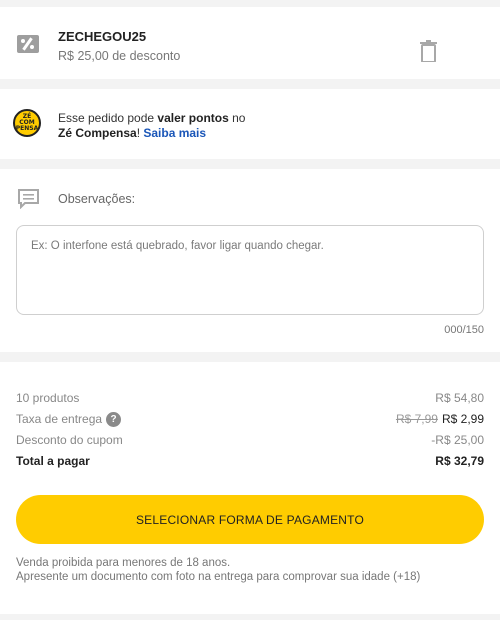 This screenshot has width=500, height=620. What do you see at coordinates (28, 199) in the screenshot?
I see `comment-icon` at bounding box center [28, 199].